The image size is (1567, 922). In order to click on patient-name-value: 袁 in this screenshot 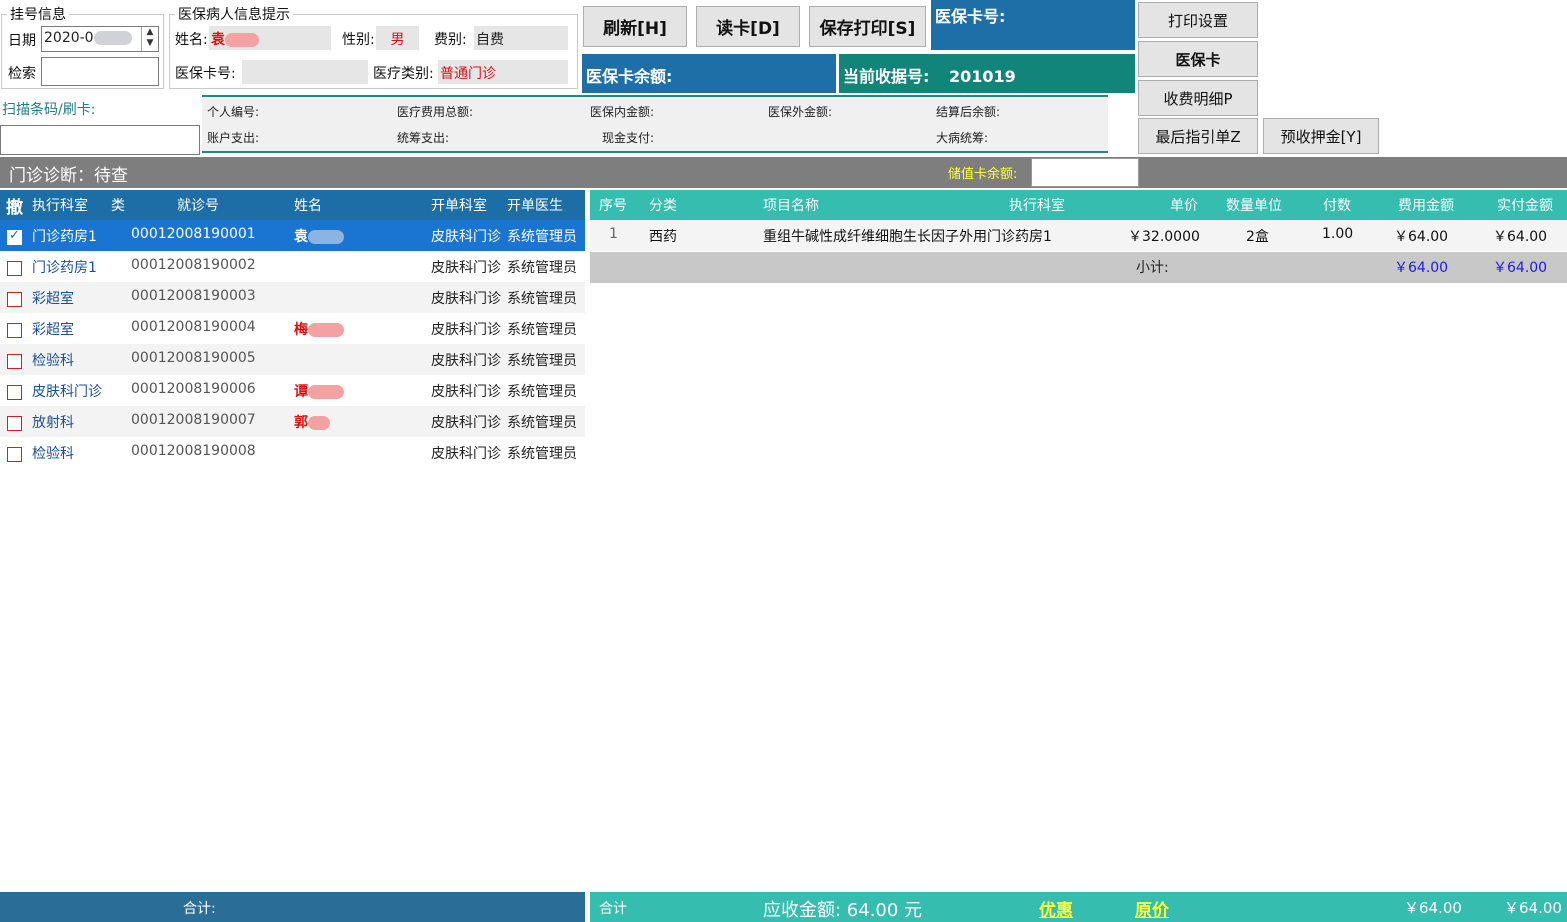, I will do `click(218, 40)`.